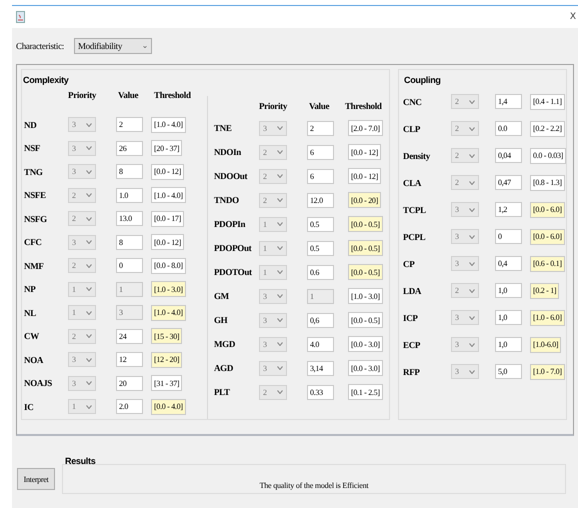 The height and width of the screenshot is (508, 578). What do you see at coordinates (320, 392) in the screenshot?
I see `value-field: 0.33` at bounding box center [320, 392].